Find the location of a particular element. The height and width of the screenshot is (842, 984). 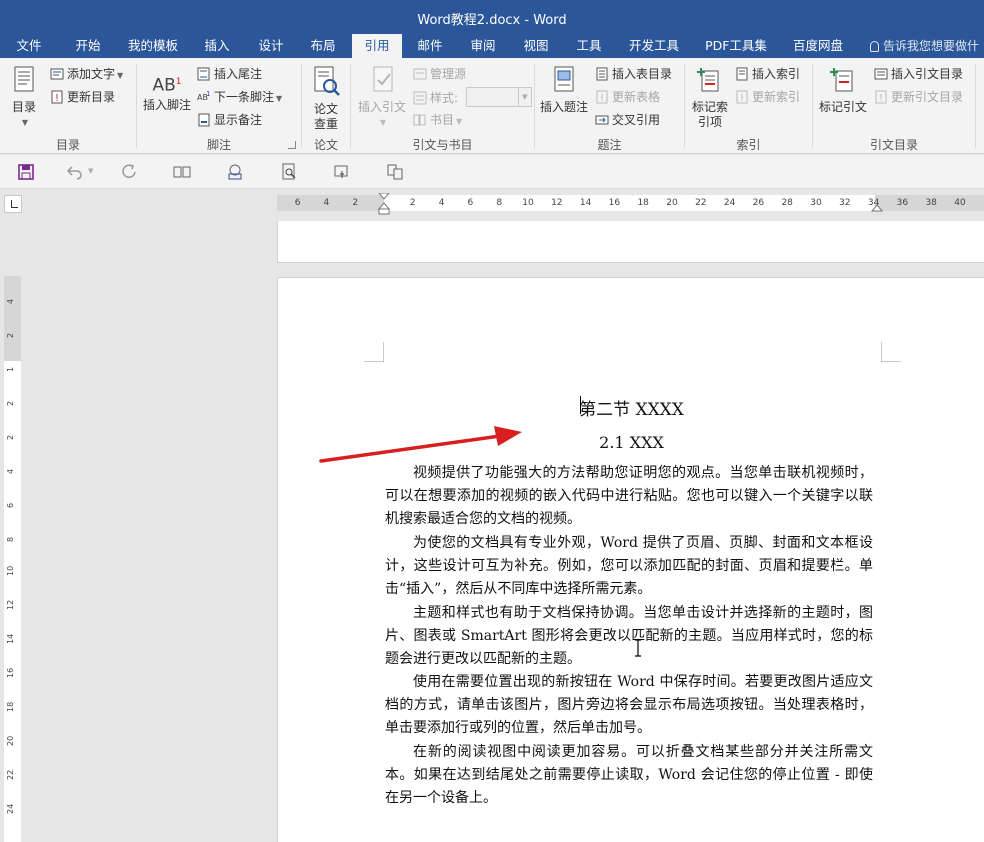

undo-icon is located at coordinates (75, 172).